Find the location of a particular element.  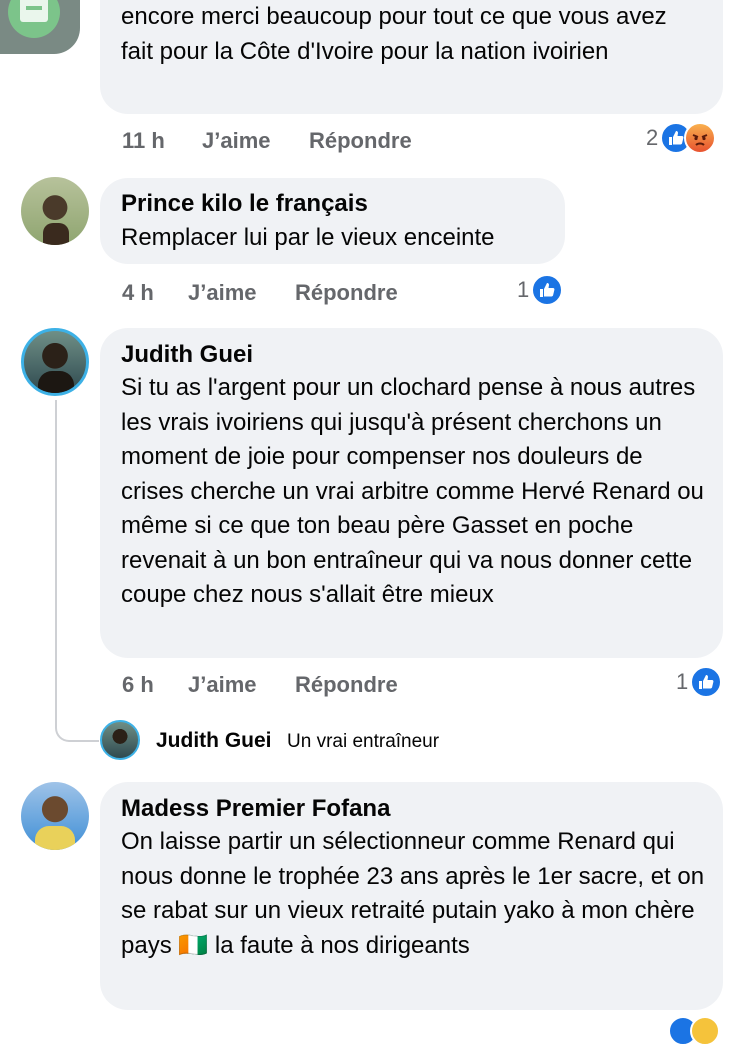

comment-author: Madess Premier Fofana is located at coordinates (412, 809).